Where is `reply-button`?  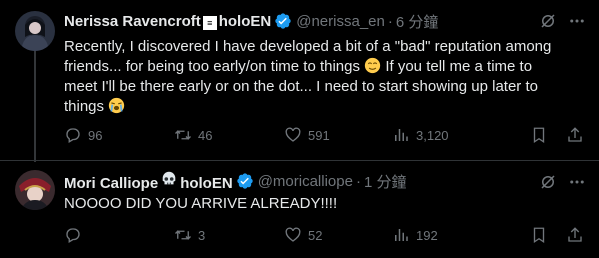
reply-button is located at coordinates (76, 235).